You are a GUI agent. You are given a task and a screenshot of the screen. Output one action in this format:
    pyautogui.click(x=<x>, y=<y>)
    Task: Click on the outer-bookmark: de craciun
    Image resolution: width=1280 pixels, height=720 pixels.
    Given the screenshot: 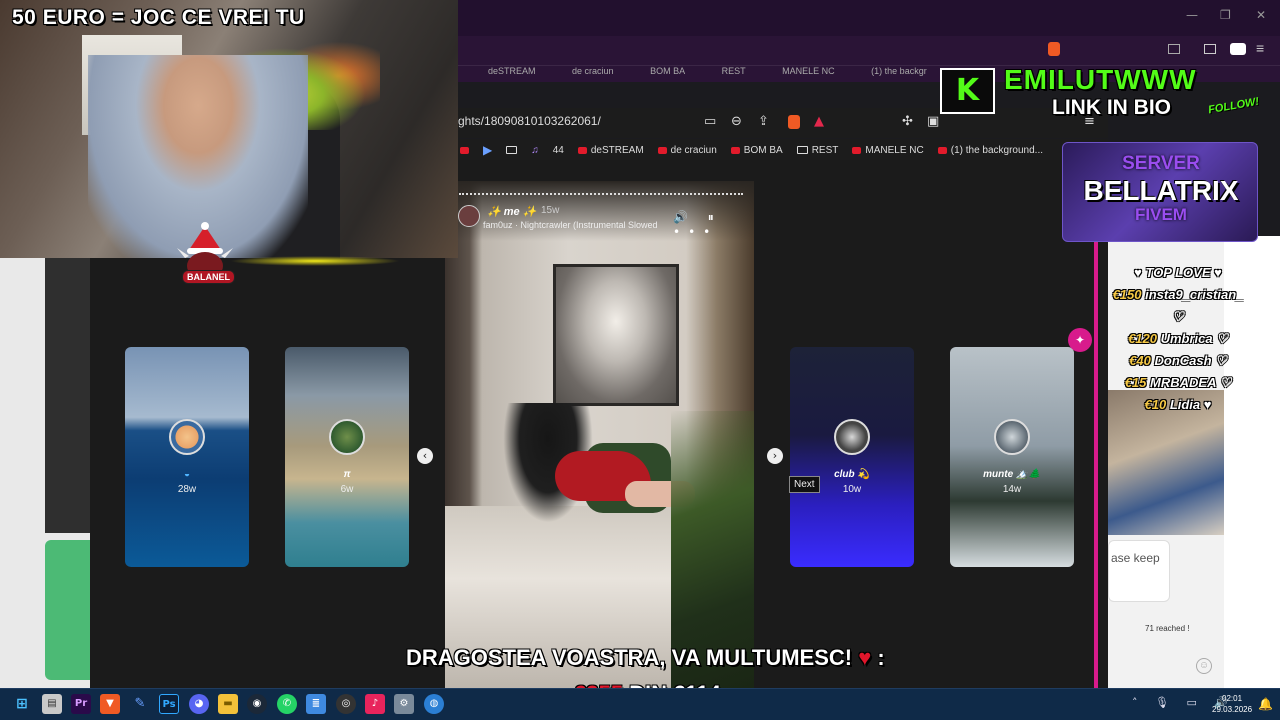 What is the action you would take?
    pyautogui.click(x=593, y=71)
    